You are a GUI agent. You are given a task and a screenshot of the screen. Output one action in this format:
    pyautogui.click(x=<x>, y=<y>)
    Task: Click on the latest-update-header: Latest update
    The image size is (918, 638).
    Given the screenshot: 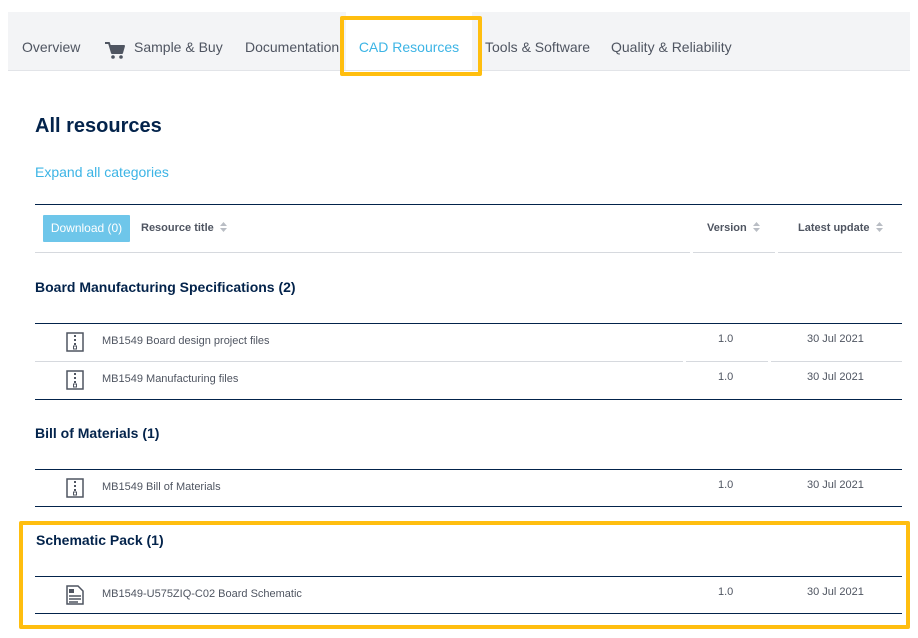 What is the action you would take?
    pyautogui.click(x=840, y=228)
    